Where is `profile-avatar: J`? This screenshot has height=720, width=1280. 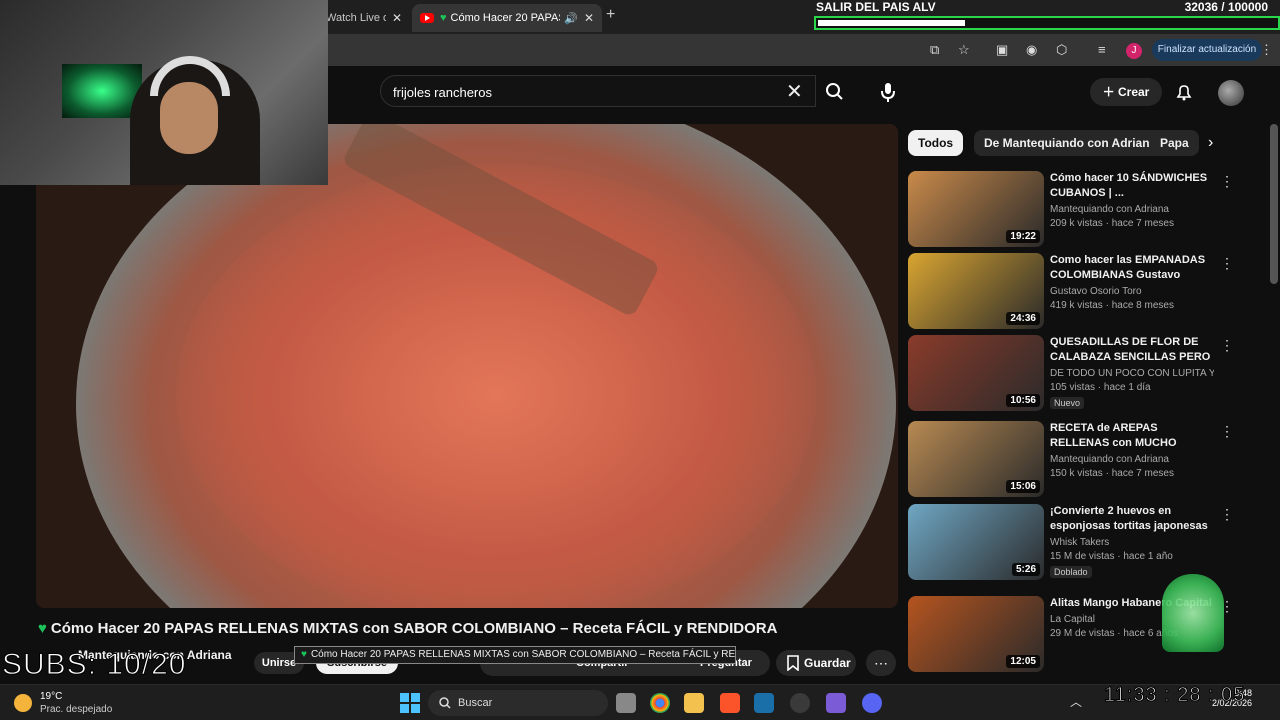 profile-avatar: J is located at coordinates (1134, 51).